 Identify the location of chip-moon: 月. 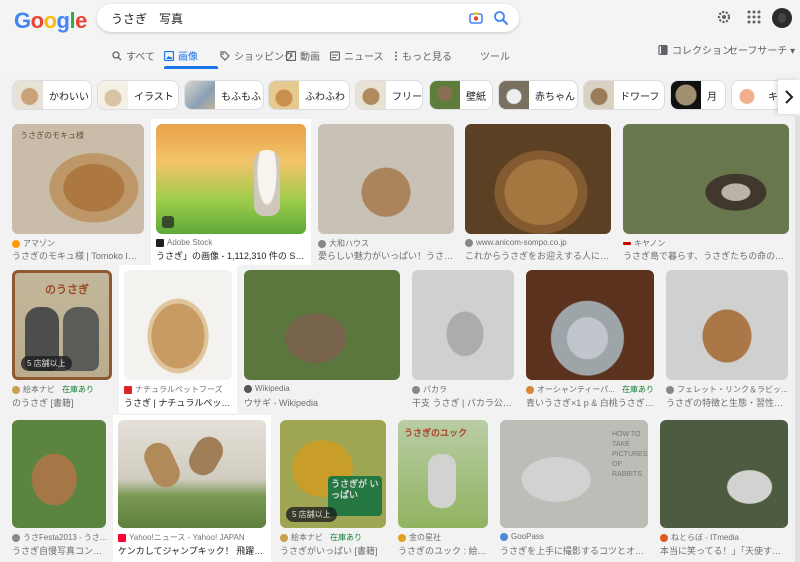
(698, 95).